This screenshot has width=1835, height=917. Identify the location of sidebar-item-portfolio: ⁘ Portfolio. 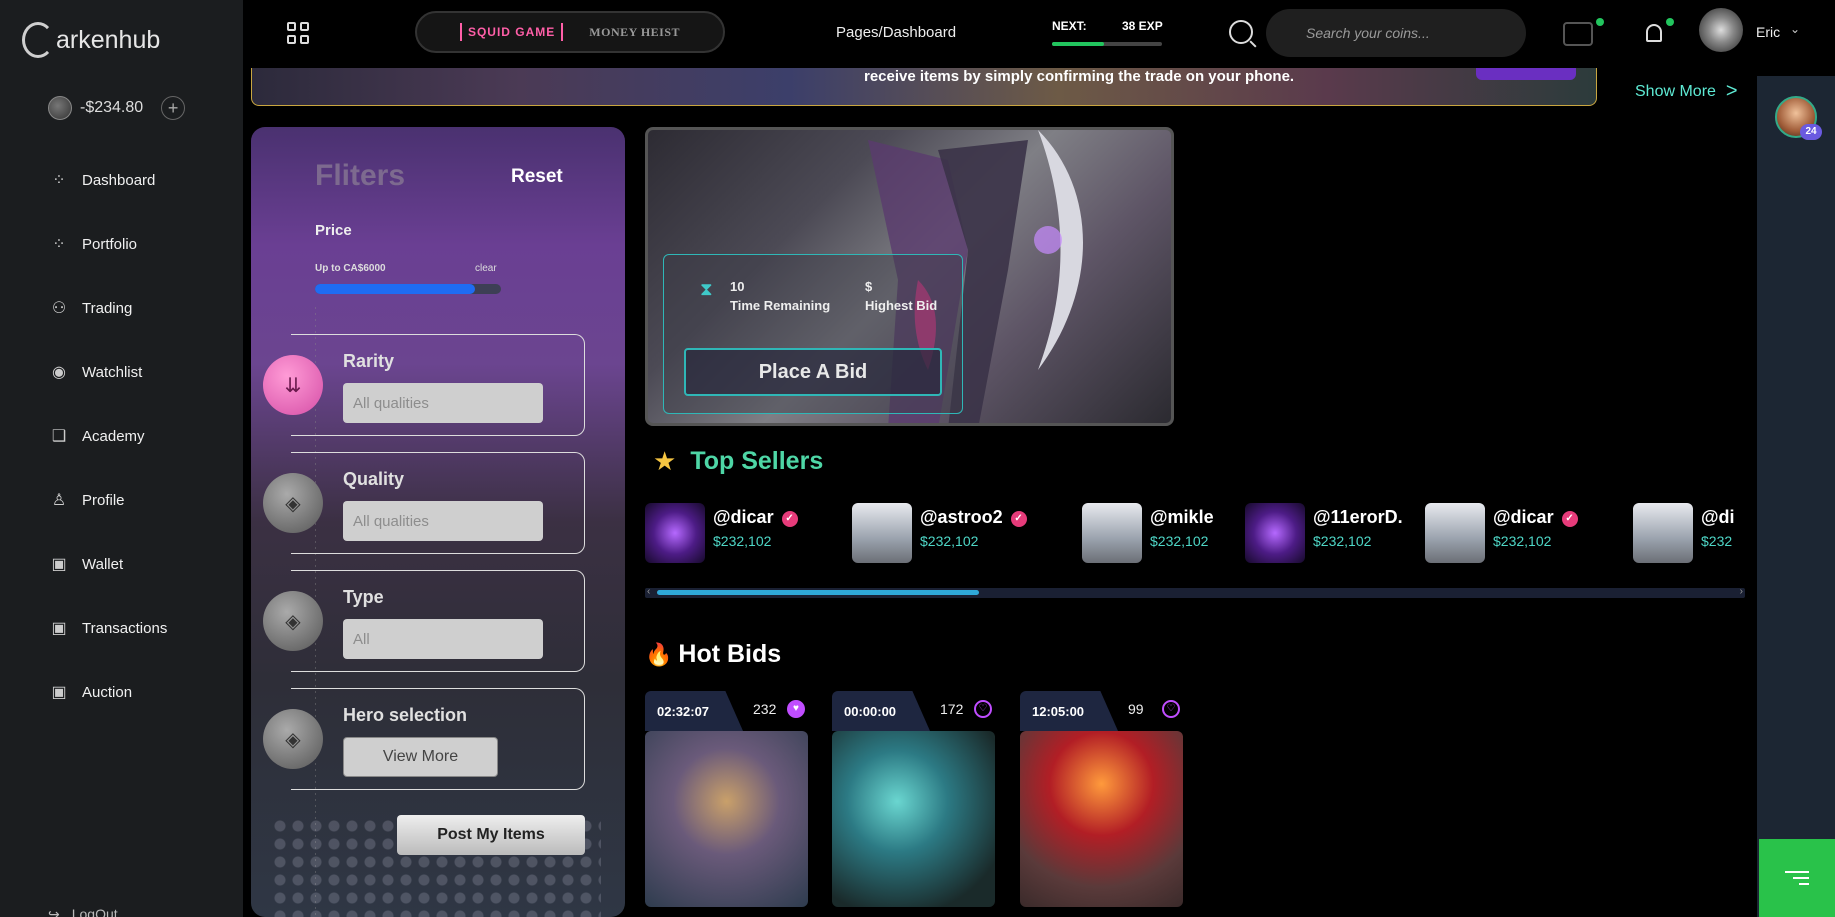
(107, 244).